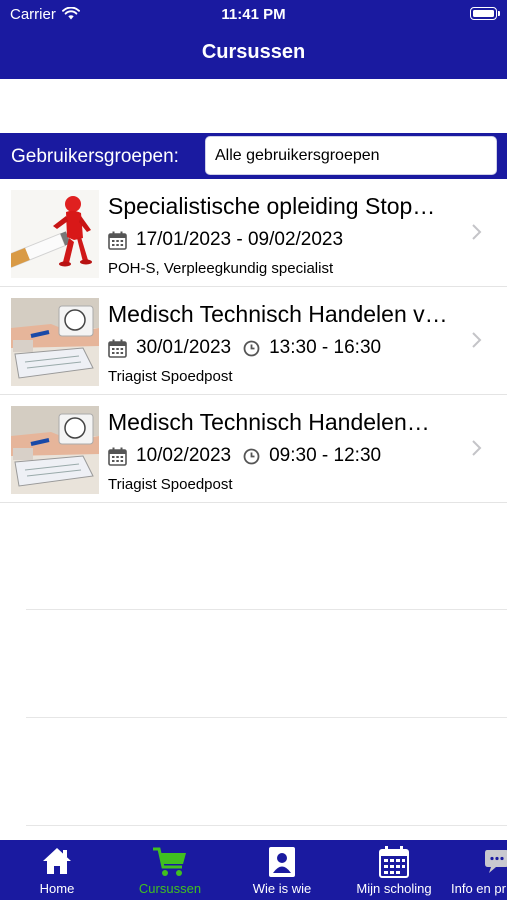 The height and width of the screenshot is (900, 507). Describe the element at coordinates (170, 888) in the screenshot. I see `tab-label: Cursussen` at that location.